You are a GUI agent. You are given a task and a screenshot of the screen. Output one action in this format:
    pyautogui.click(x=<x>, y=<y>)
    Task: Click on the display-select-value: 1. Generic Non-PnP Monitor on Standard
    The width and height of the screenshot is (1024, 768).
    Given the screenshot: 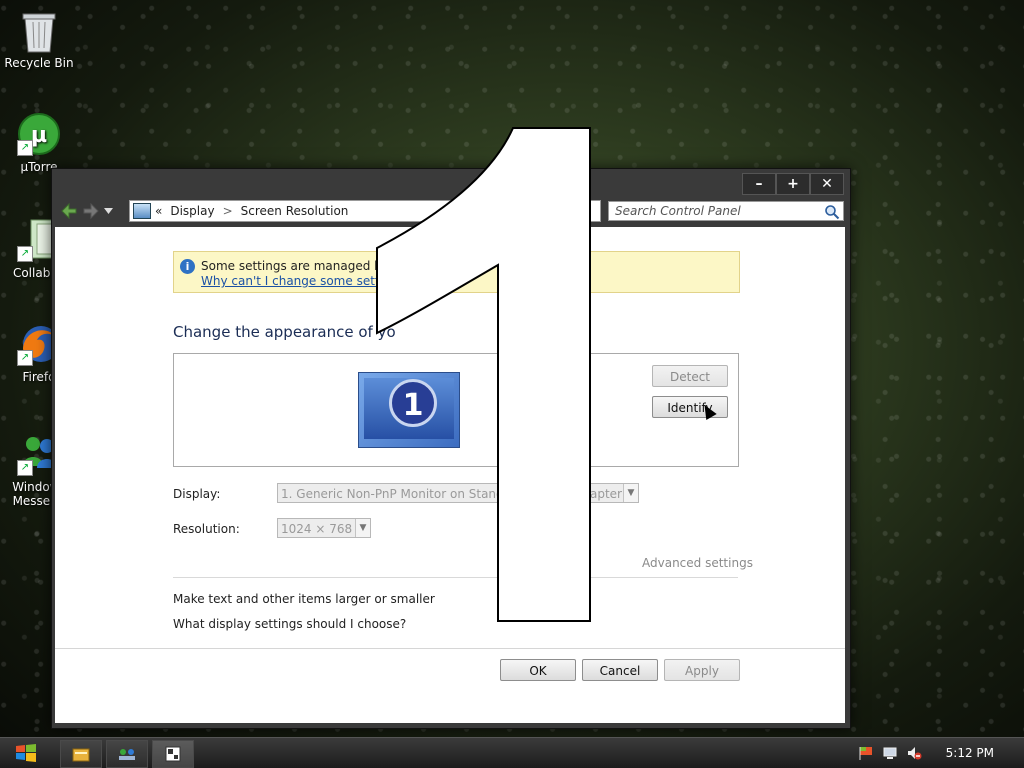 What is the action you would take?
    pyautogui.click(x=402, y=494)
    